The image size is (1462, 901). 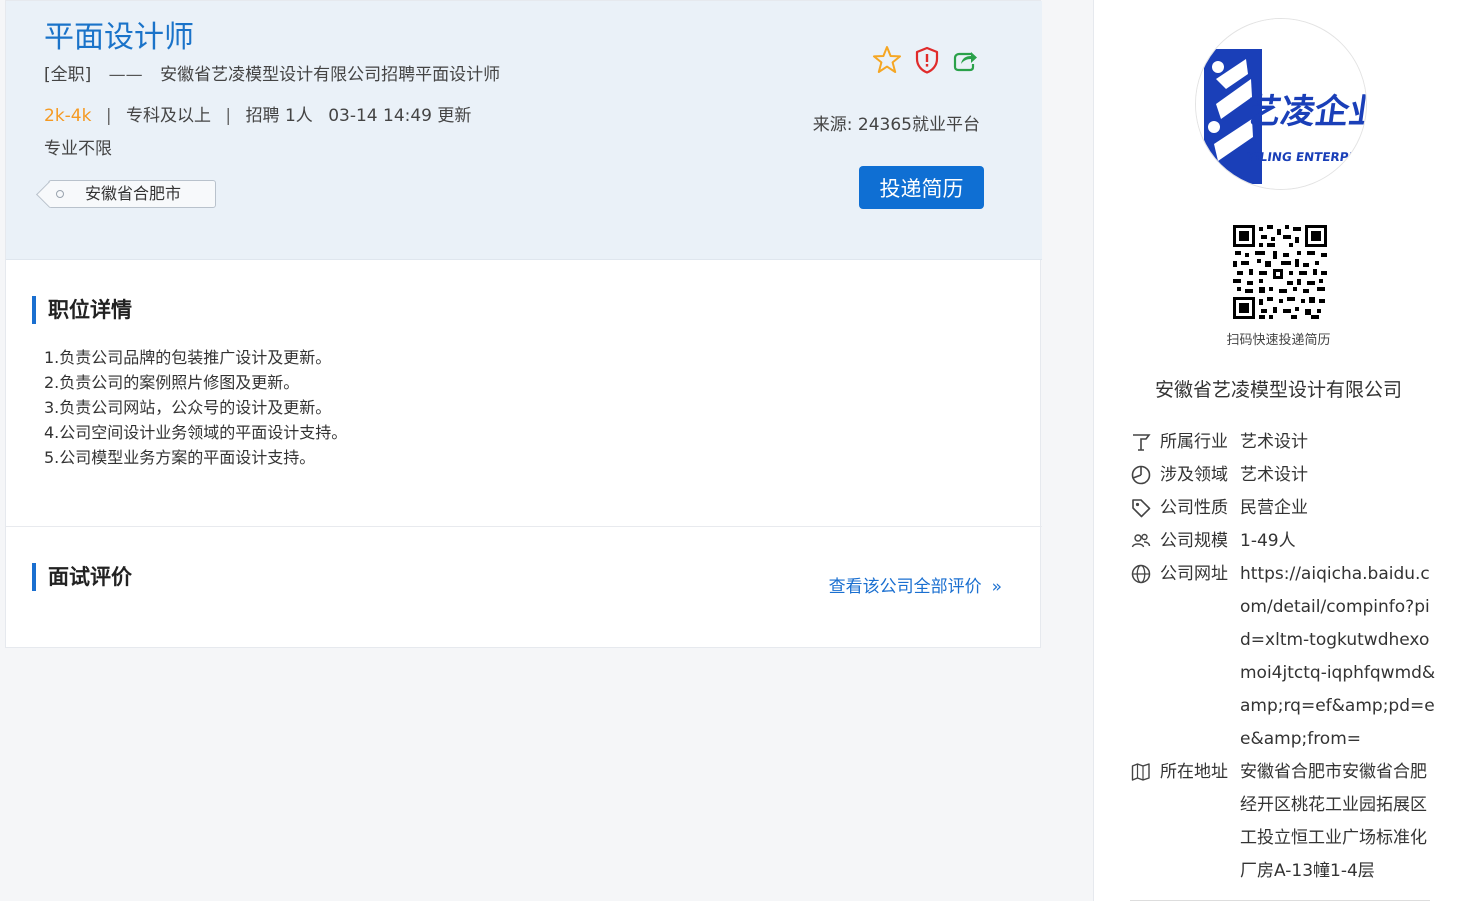 I want to click on globe-icon, so click(x=1141, y=574).